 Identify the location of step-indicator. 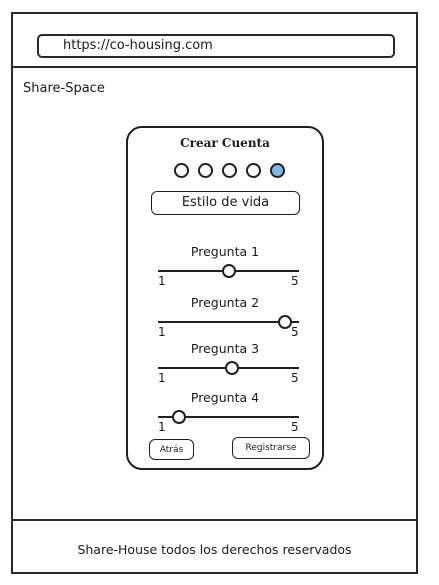
(229, 170).